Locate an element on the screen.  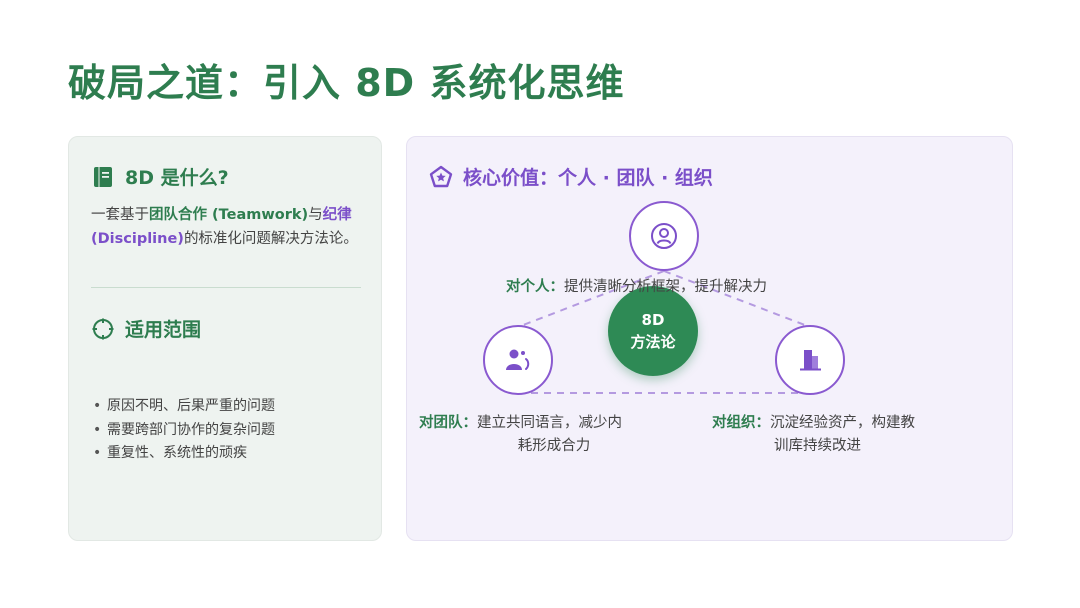
org-node is located at coordinates (810, 360).